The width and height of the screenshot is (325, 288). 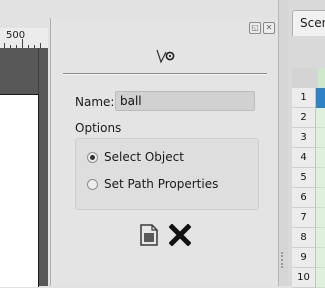 I want to click on options-group: Select Object Set Path Properties, so click(x=167, y=174).